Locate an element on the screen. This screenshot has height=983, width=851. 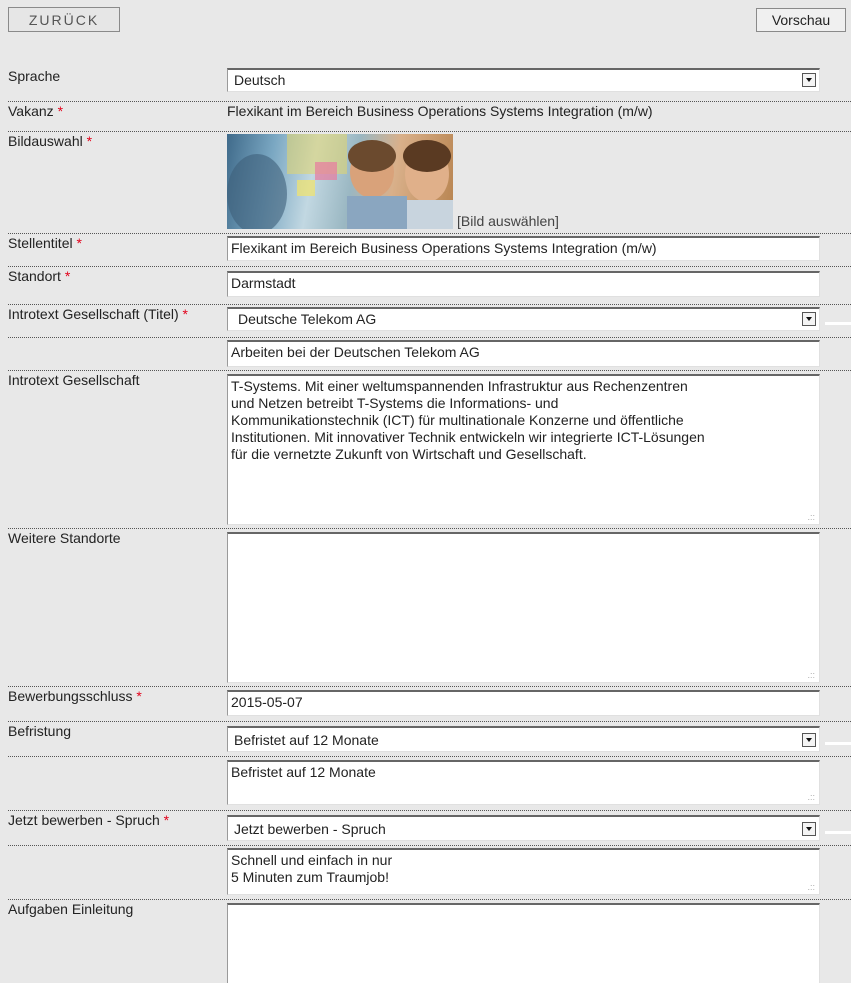
befristung-textarea: Befristet auf 12 Monate .:: is located at coordinates (523, 782).